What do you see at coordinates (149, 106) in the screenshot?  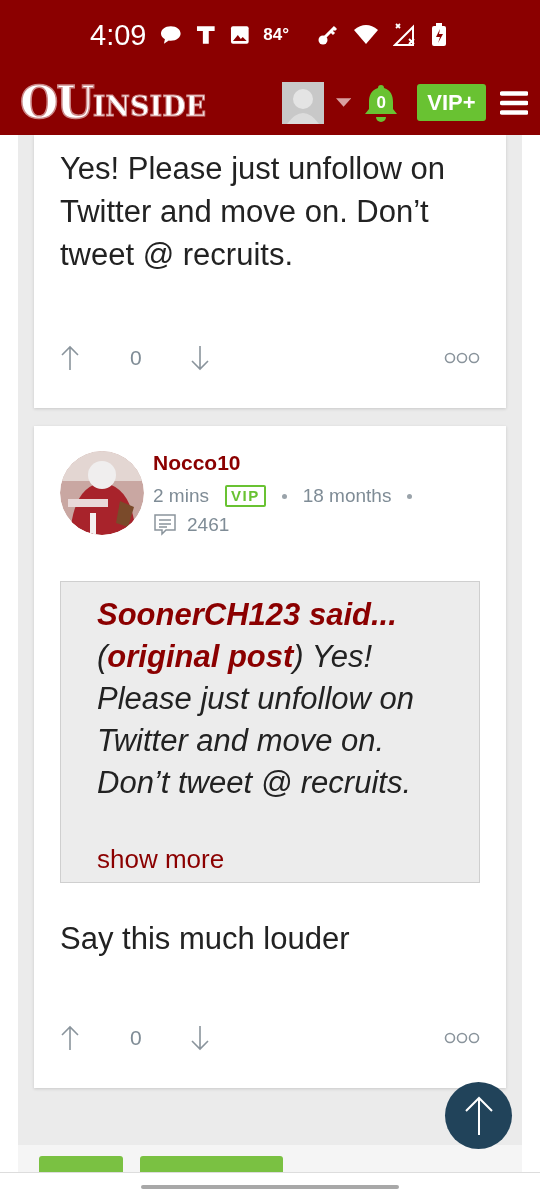 I see `logo-text: INSIDE` at bounding box center [149, 106].